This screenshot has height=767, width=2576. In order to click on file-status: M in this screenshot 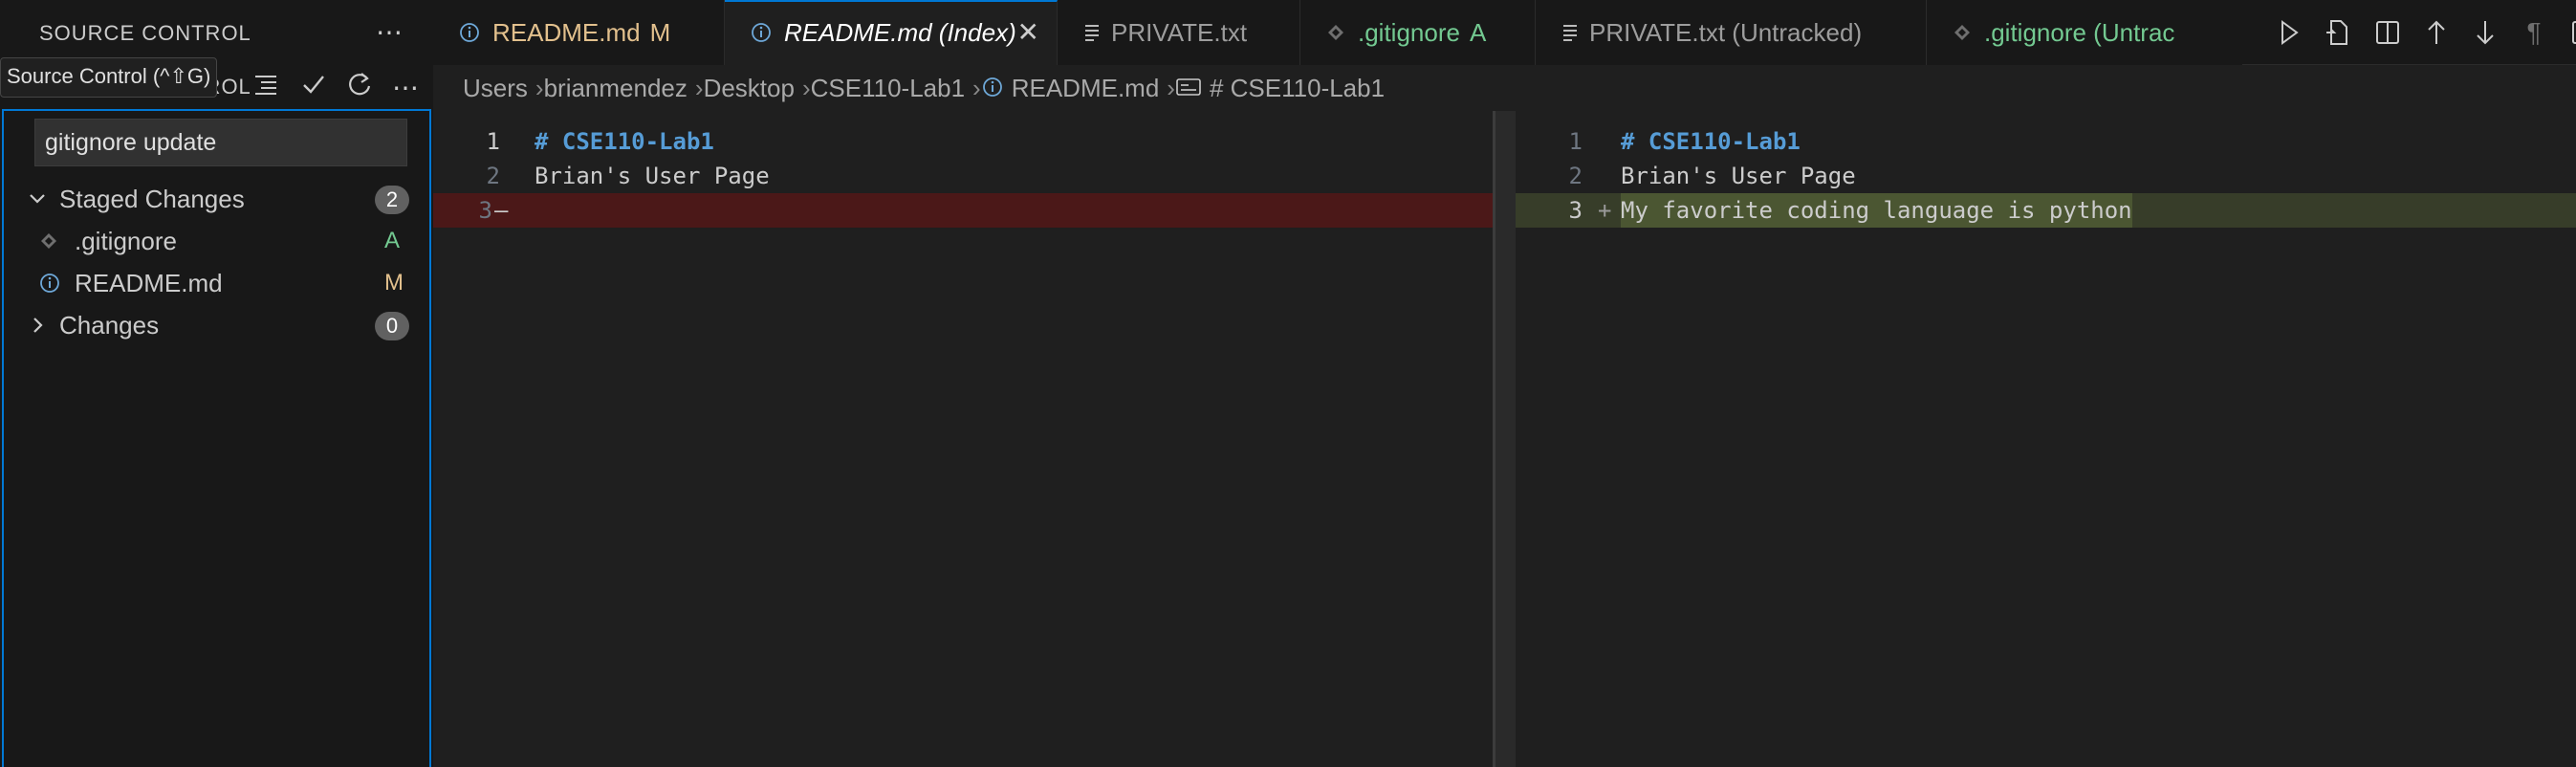, I will do `click(394, 283)`.